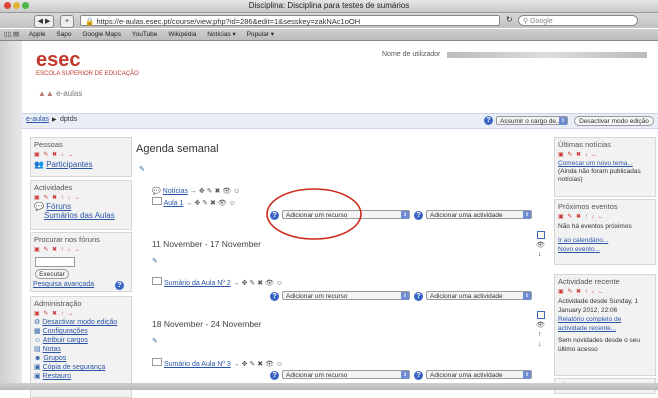 The image size is (658, 398). What do you see at coordinates (81, 331) in the screenshot?
I see `admin-item-settings: ▦ Configurações` at bounding box center [81, 331].